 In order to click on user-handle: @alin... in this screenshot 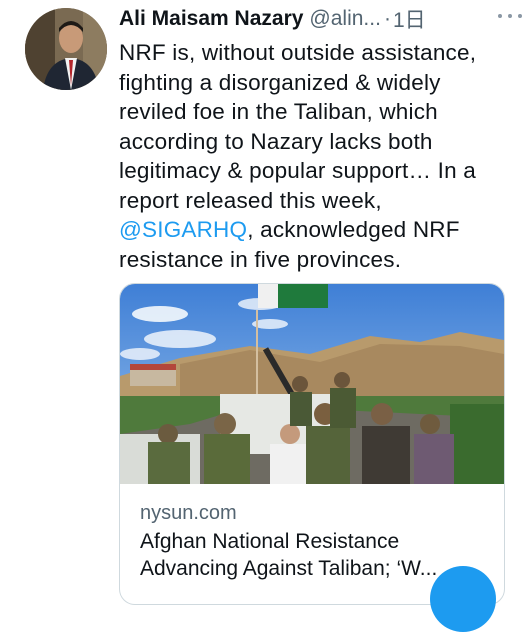, I will do `click(345, 19)`.